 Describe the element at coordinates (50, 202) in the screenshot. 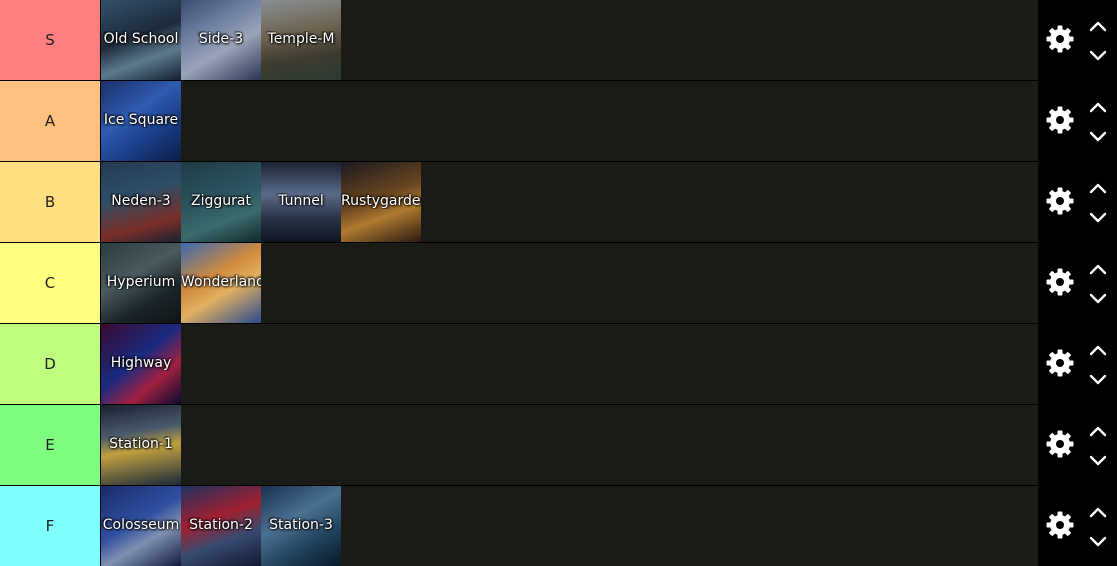

I see `tier-label: B` at that location.